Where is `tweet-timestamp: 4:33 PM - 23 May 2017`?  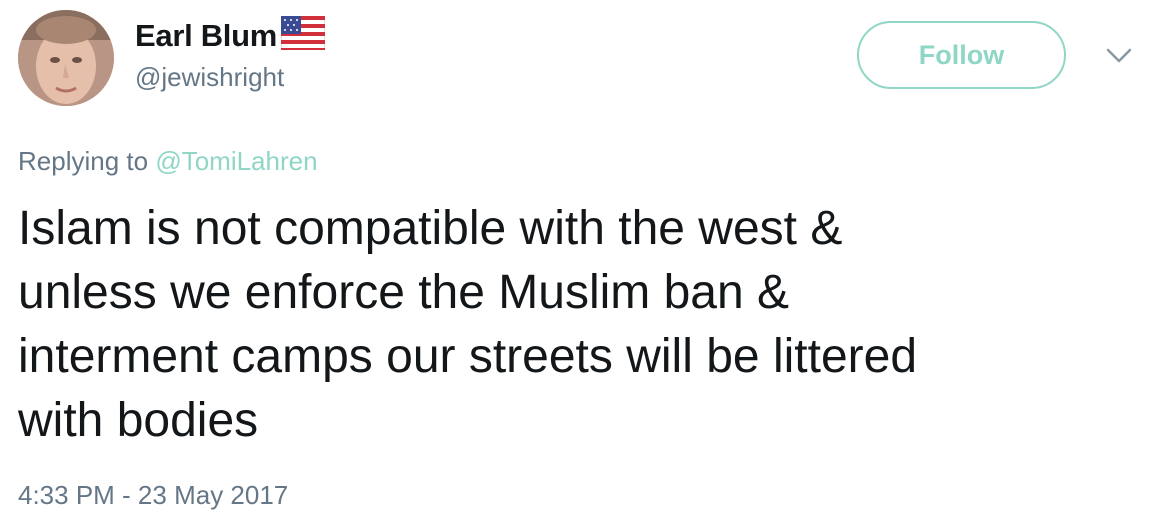 tweet-timestamp: 4:33 PM - 23 May 2017 is located at coordinates (153, 495).